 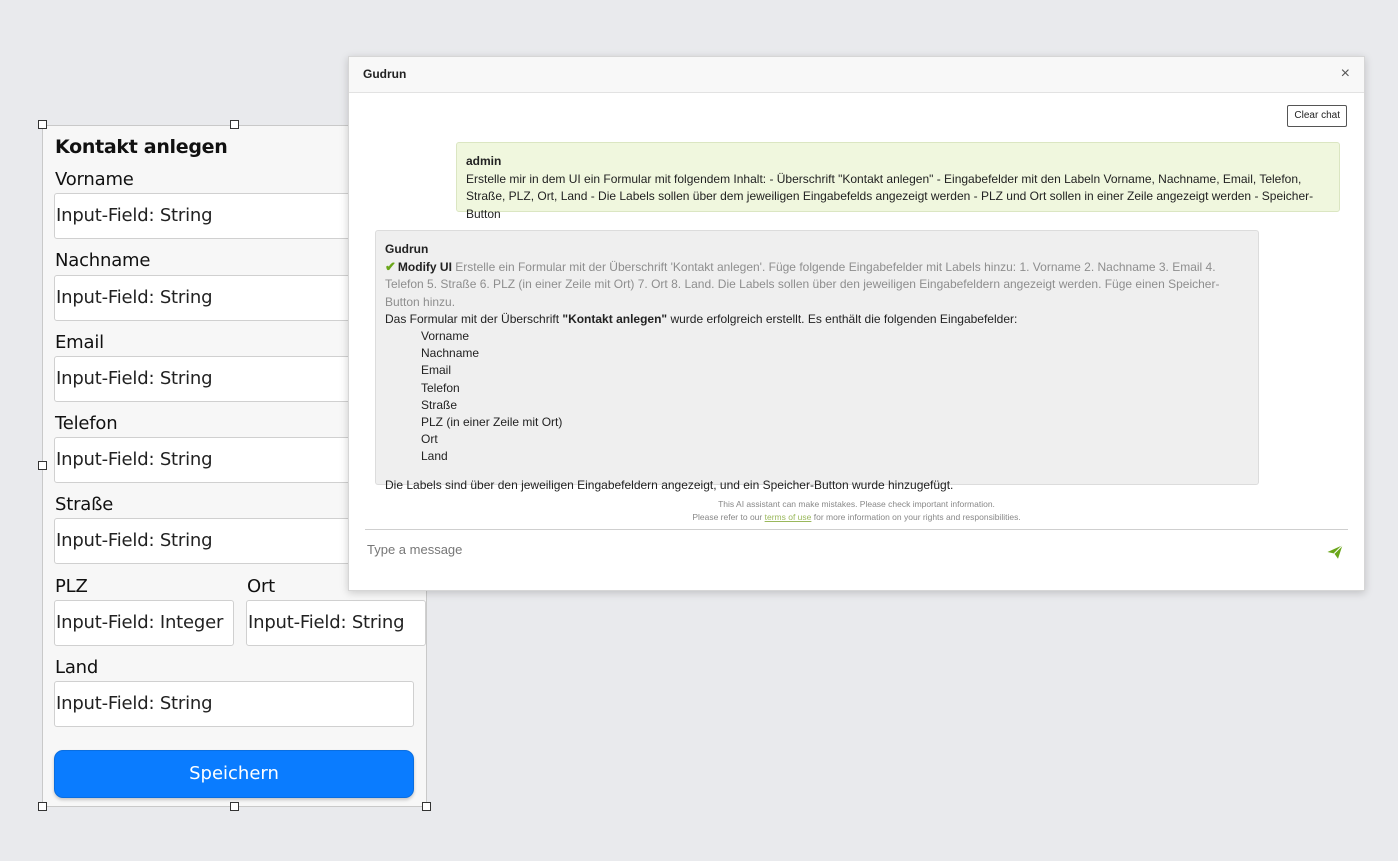 I want to click on ort-label: Ort, so click(x=261, y=586).